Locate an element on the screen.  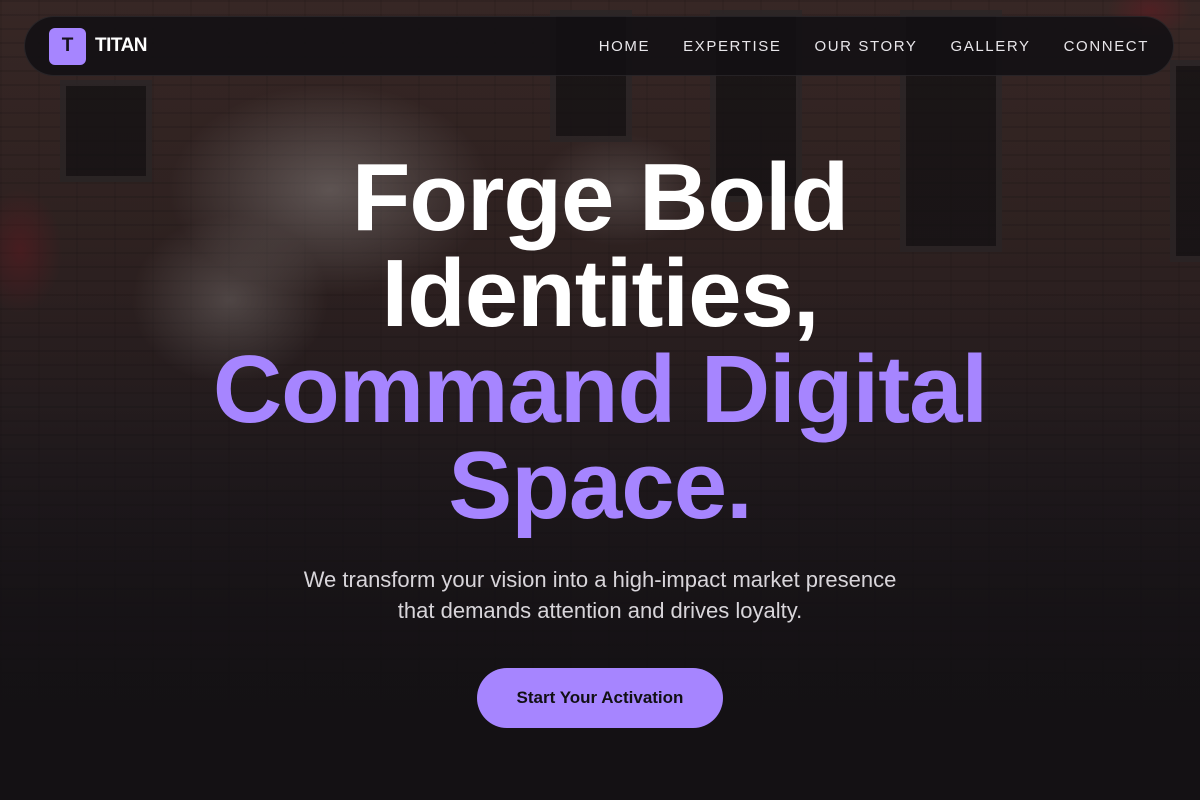
nav-link-gallery: GALLERY is located at coordinates (990, 46).